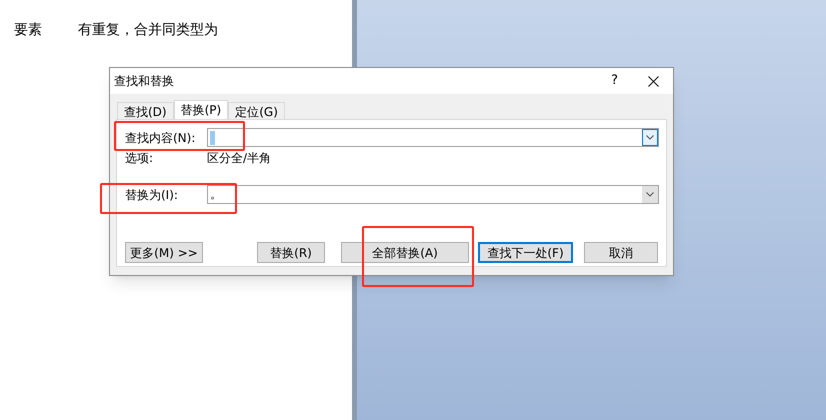 The width and height of the screenshot is (826, 420). Describe the element at coordinates (148, 30) in the screenshot. I see `document-text: 有重复，合并同类型为` at that location.